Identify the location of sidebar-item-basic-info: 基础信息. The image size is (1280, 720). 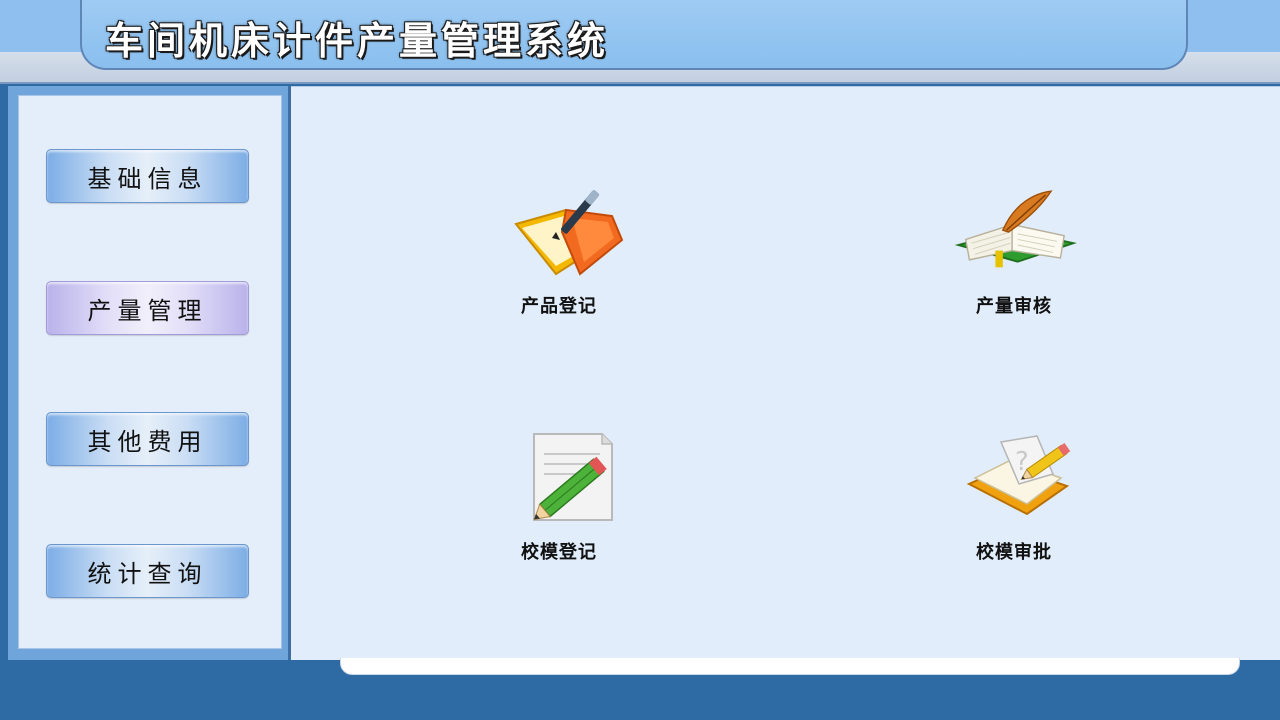
(147, 176).